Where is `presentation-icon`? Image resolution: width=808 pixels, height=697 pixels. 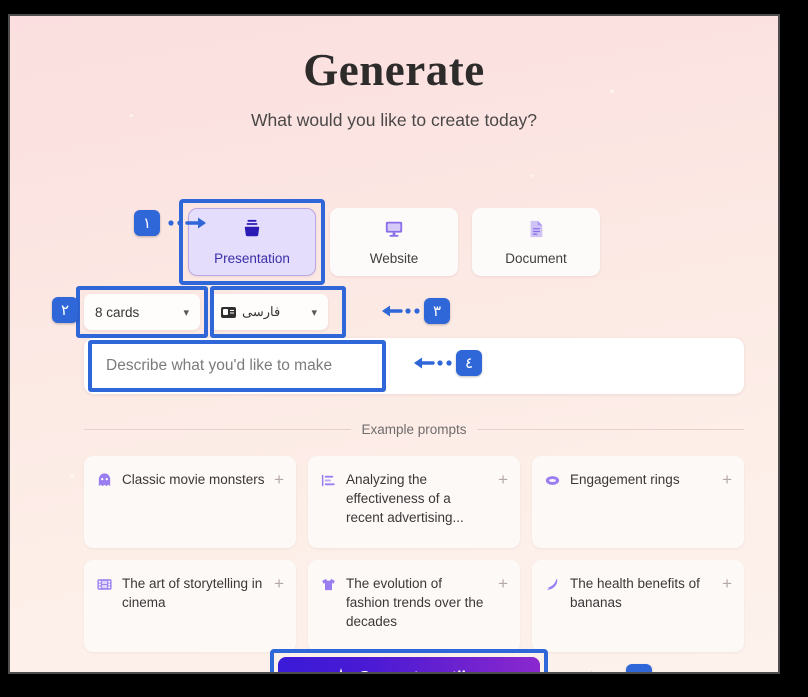
presentation-icon is located at coordinates (252, 231).